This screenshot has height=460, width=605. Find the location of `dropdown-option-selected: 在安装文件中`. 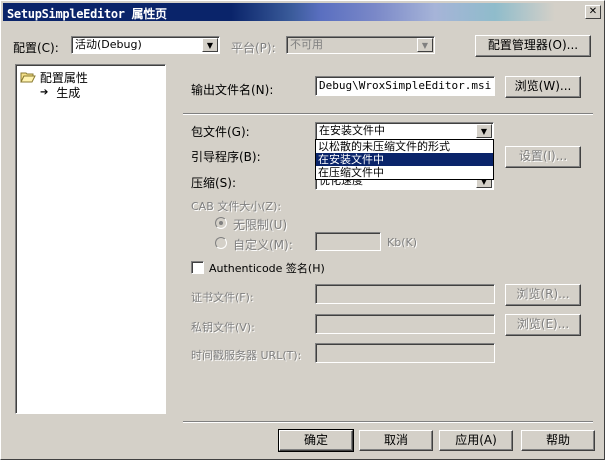

dropdown-option-selected: 在安装文件中 is located at coordinates (404, 159).